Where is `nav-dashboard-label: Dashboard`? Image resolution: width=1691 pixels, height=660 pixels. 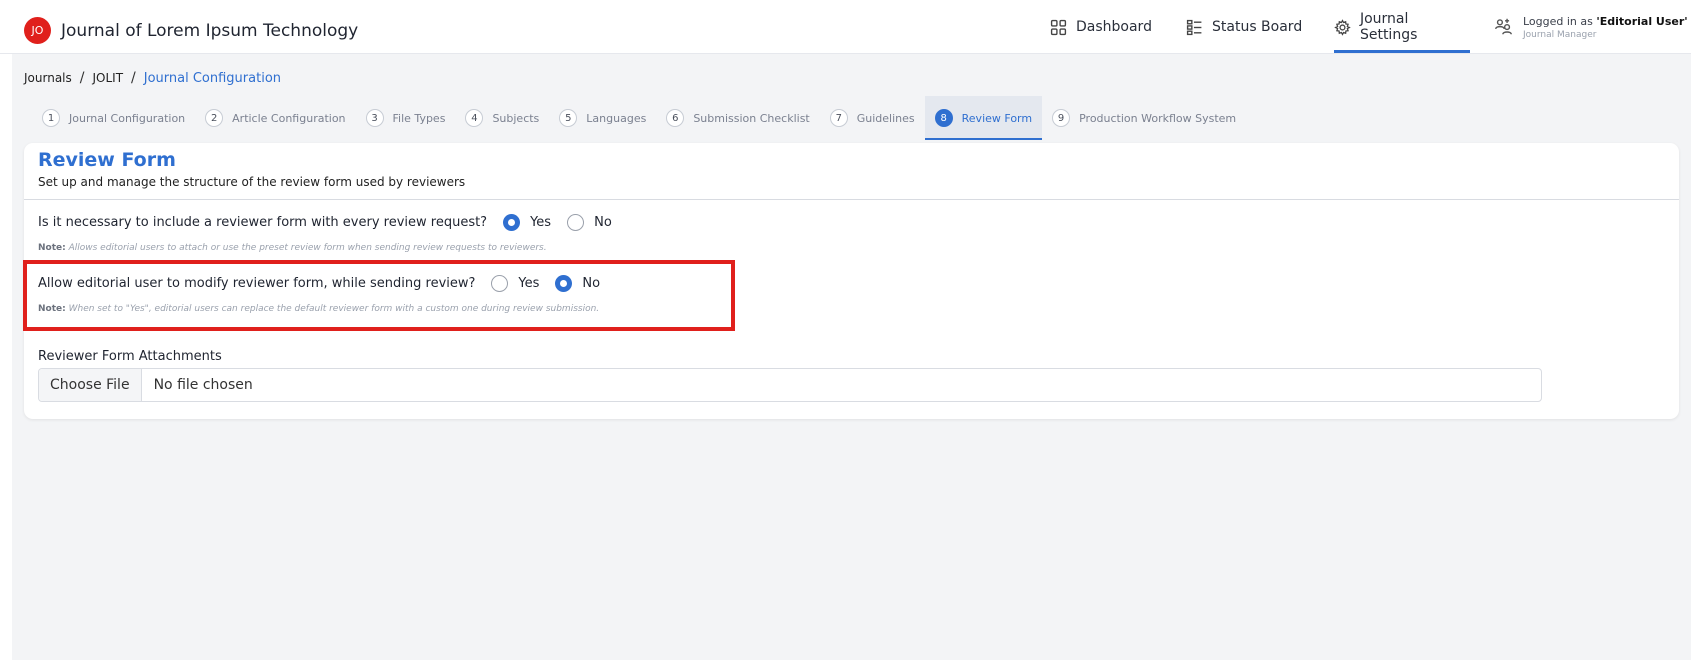
nav-dashboard-label: Dashboard is located at coordinates (1114, 27).